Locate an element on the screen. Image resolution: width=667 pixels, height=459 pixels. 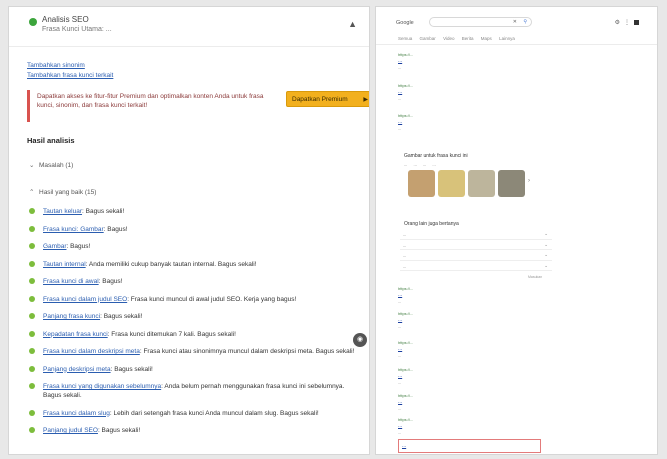
result-link: Panjang deskripsi meta is located at coordinates (77, 369).